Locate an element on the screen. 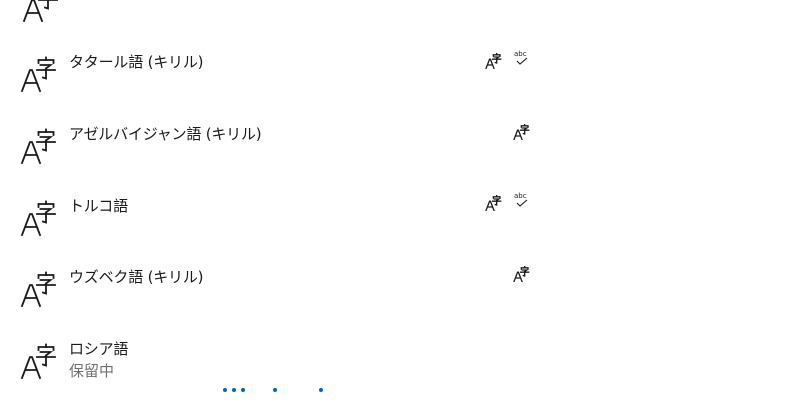 The width and height of the screenshot is (800, 419). language-name: ウズベク語 (キリル) is located at coordinates (136, 277).